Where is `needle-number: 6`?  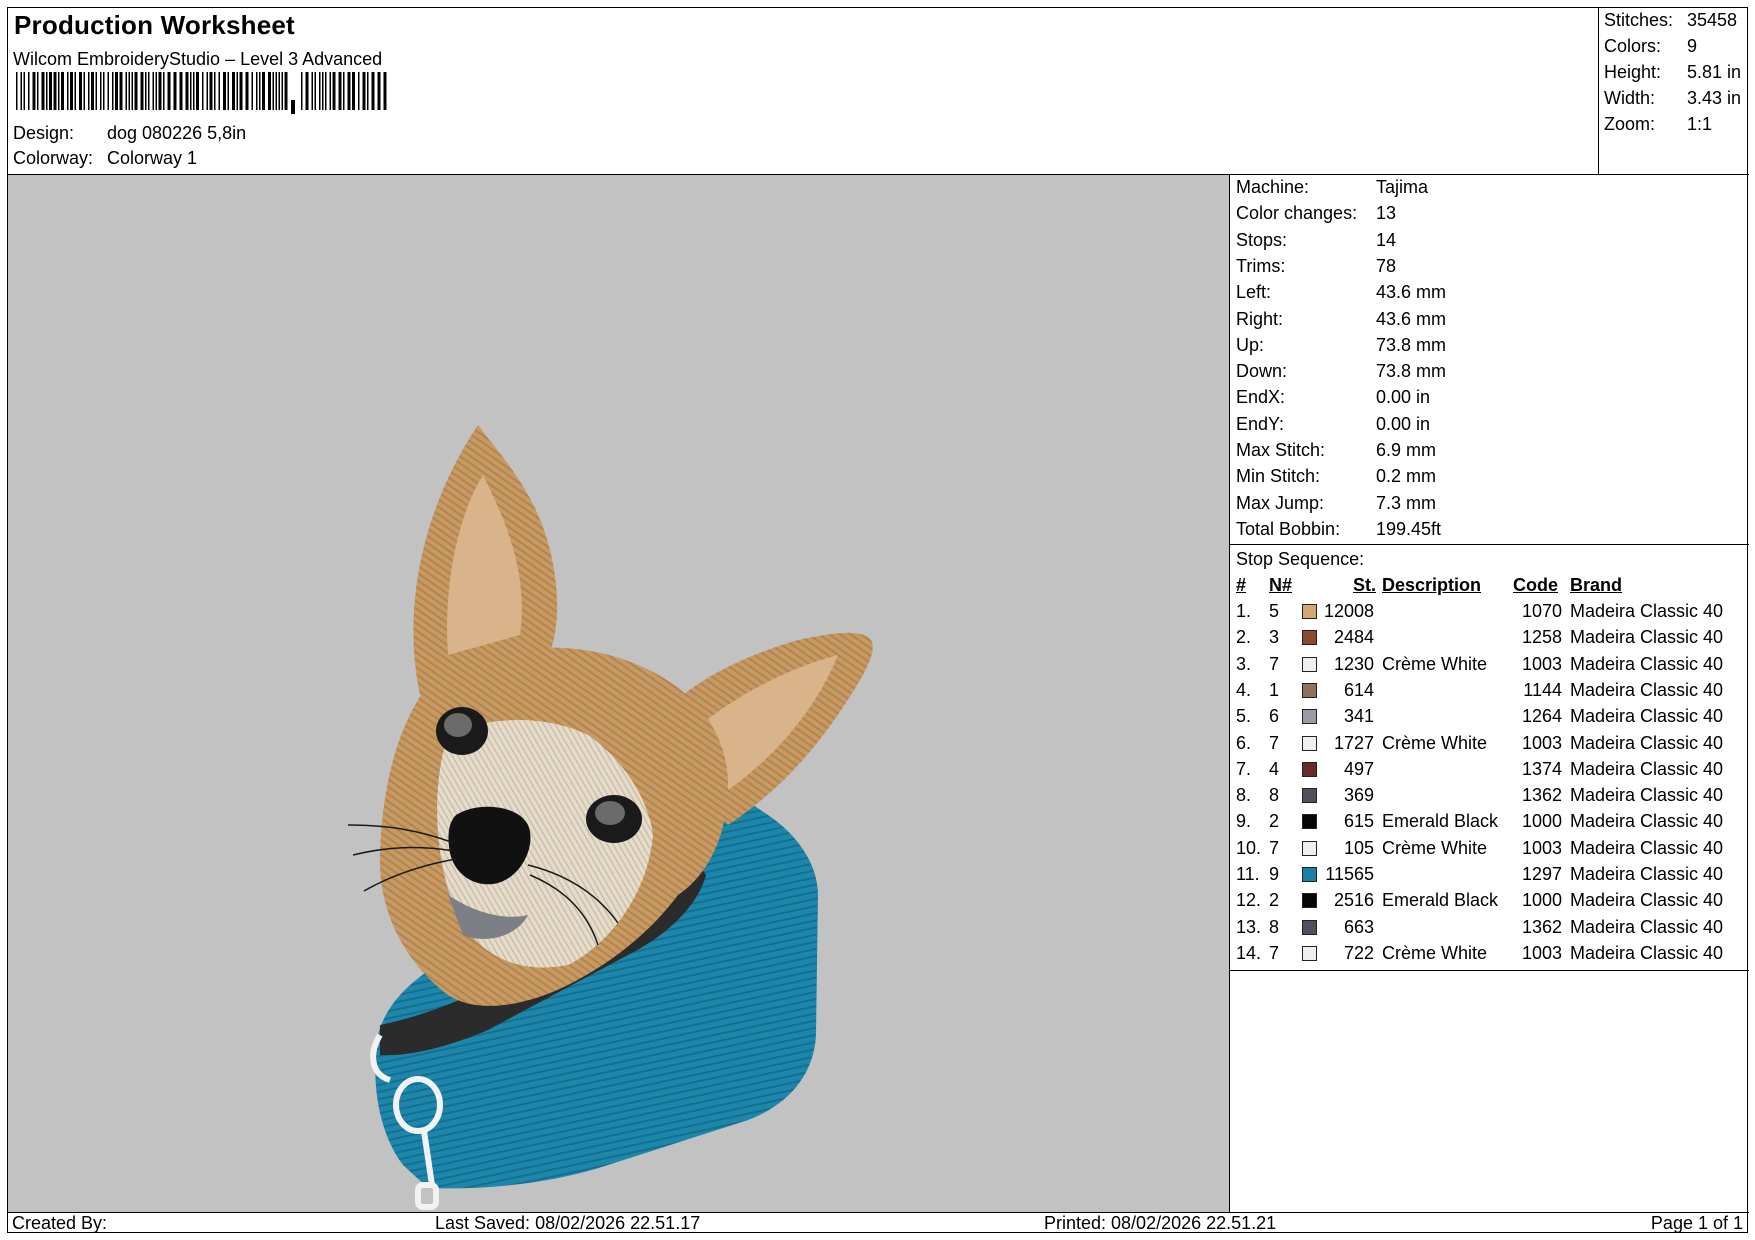
needle-number: 6 is located at coordinates (1274, 716).